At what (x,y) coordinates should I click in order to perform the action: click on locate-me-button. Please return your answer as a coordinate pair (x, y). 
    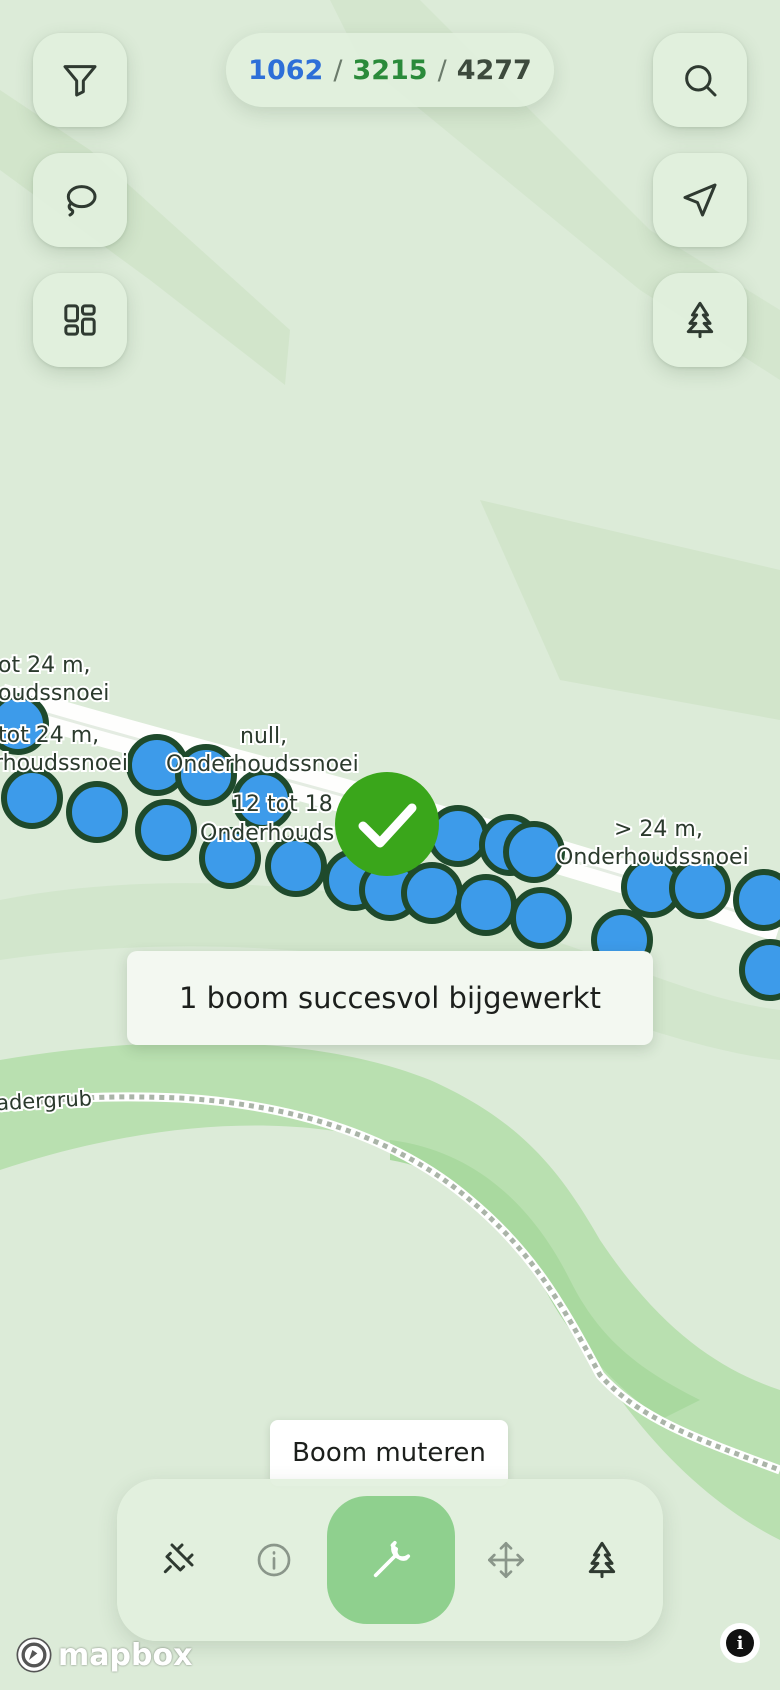
    Looking at the image, I should click on (700, 200).